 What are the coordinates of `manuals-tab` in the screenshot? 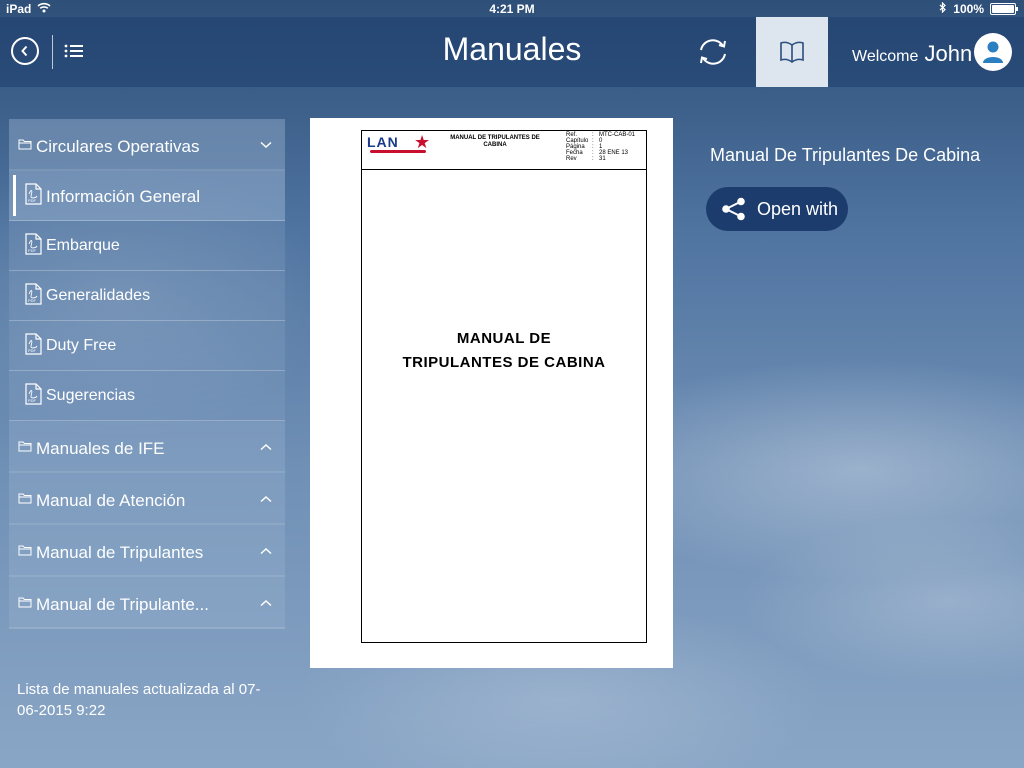 It's located at (792, 52).